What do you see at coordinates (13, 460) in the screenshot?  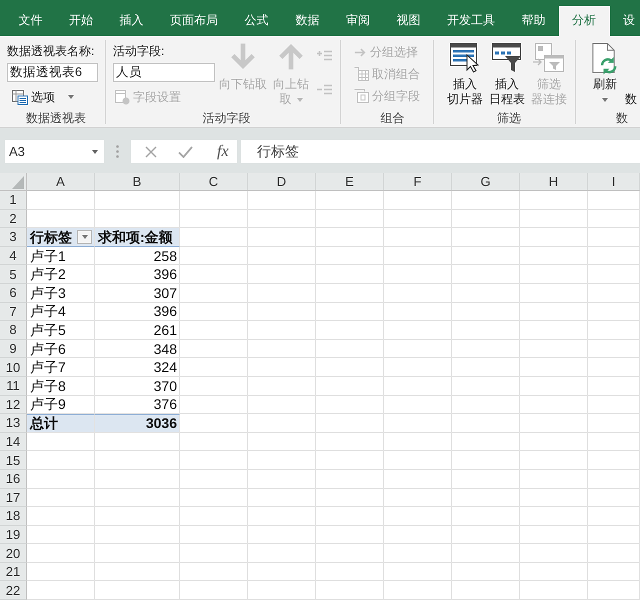 I see `row-header: 15` at bounding box center [13, 460].